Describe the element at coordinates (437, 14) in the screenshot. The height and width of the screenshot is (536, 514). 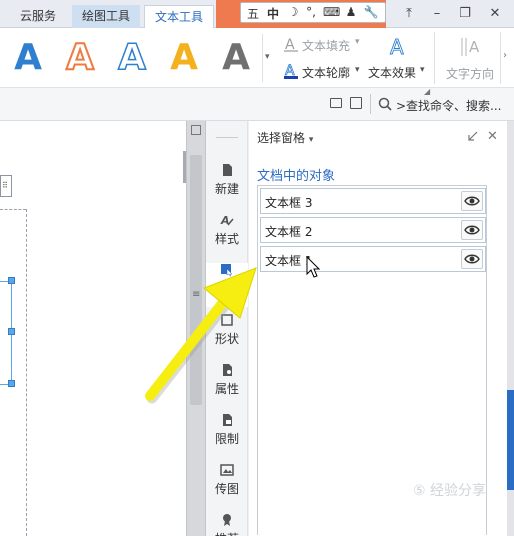
I see `minimize-button: –` at that location.